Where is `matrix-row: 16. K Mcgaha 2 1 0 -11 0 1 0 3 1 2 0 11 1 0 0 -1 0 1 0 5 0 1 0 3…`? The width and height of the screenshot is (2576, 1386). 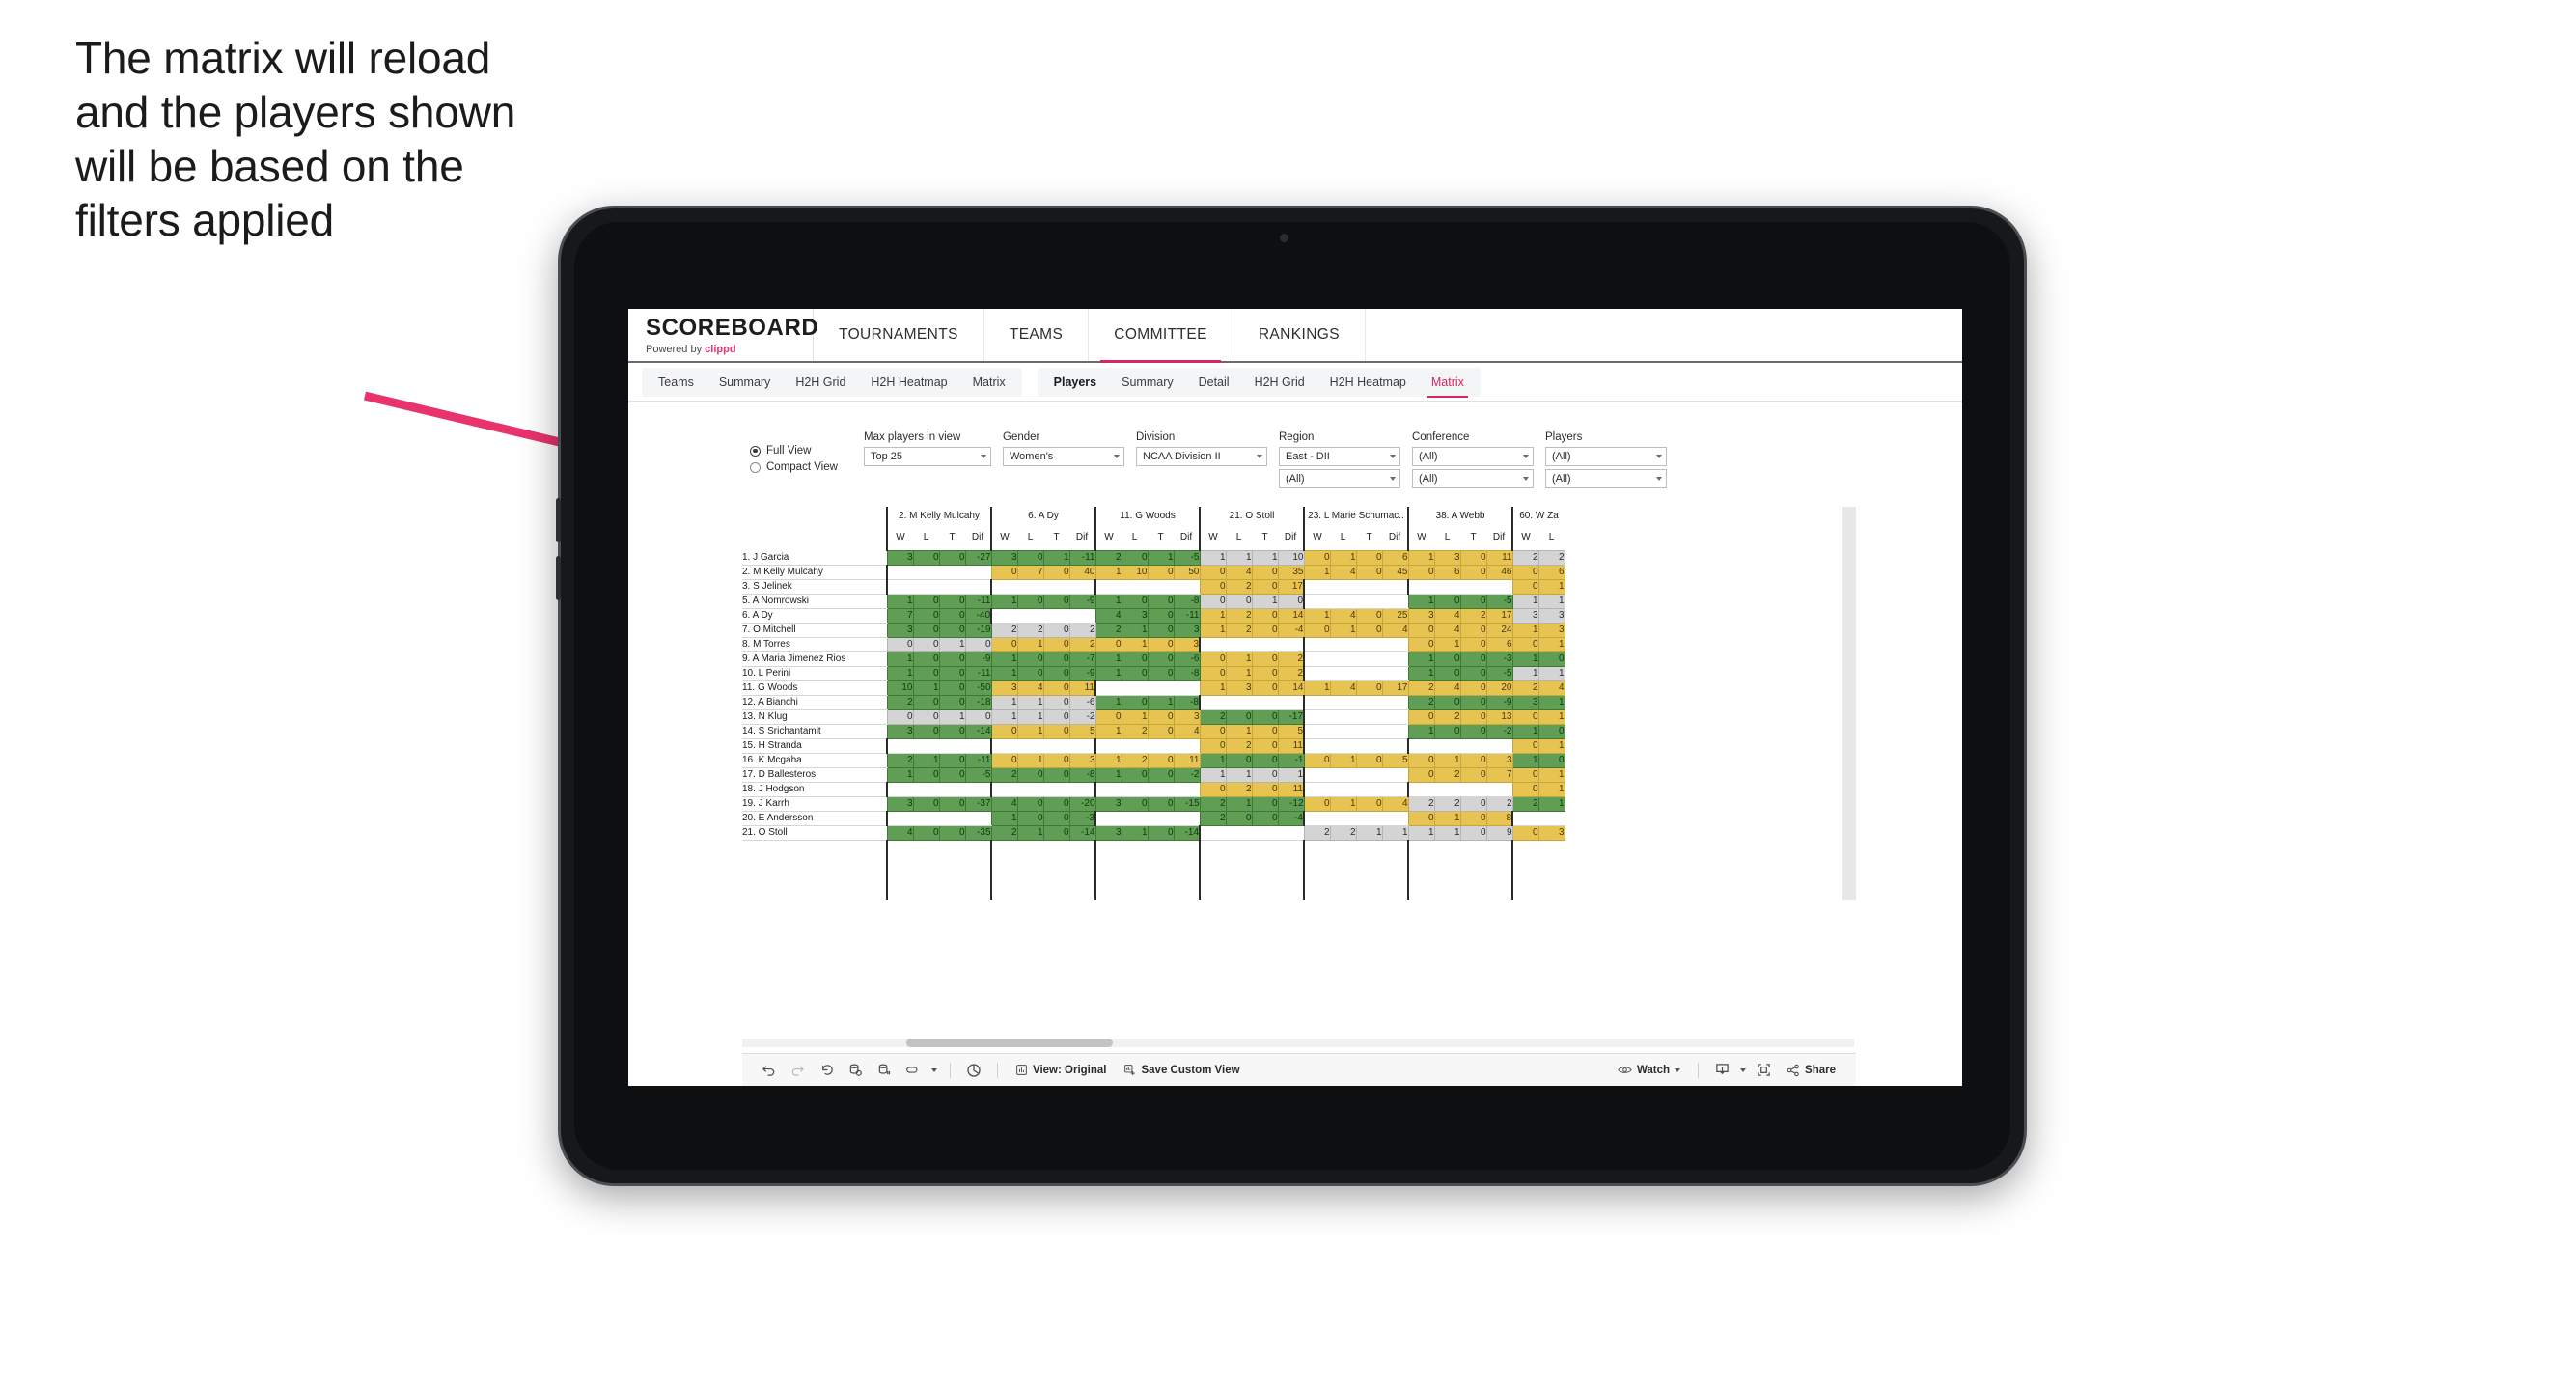
matrix-row: 16. K Mcgaha 2 1 0 -11 0 1 0 3 1 2 0 11 1 0 0 -1 0 1 0 5 0 1 0 3… is located at coordinates (1153, 760).